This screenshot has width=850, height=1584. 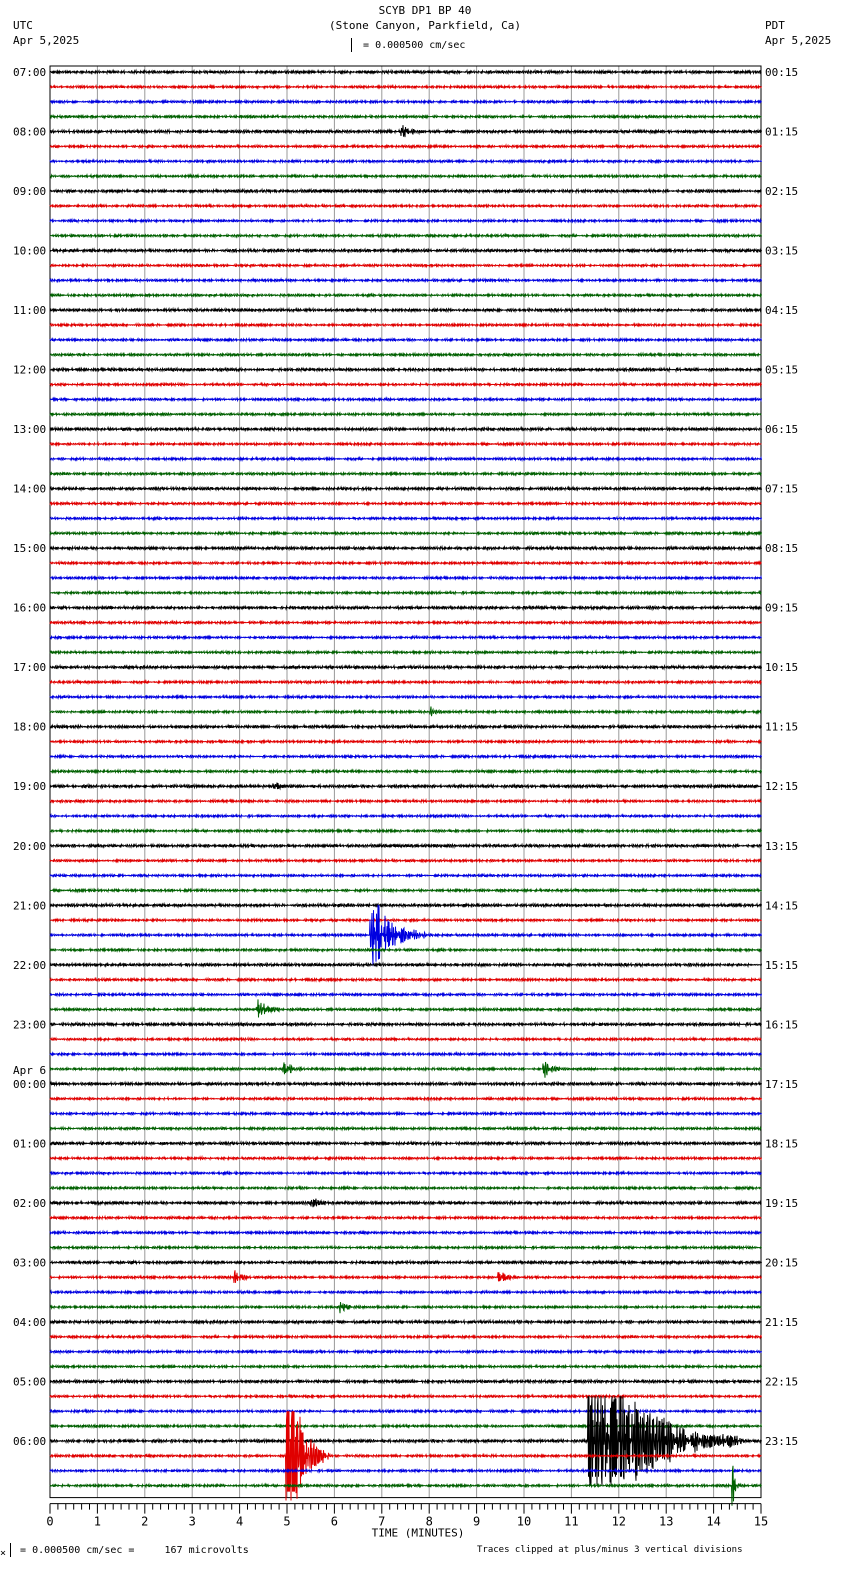 I want to click on pdt-hour-label: 18:15, so click(x=781, y=1143).